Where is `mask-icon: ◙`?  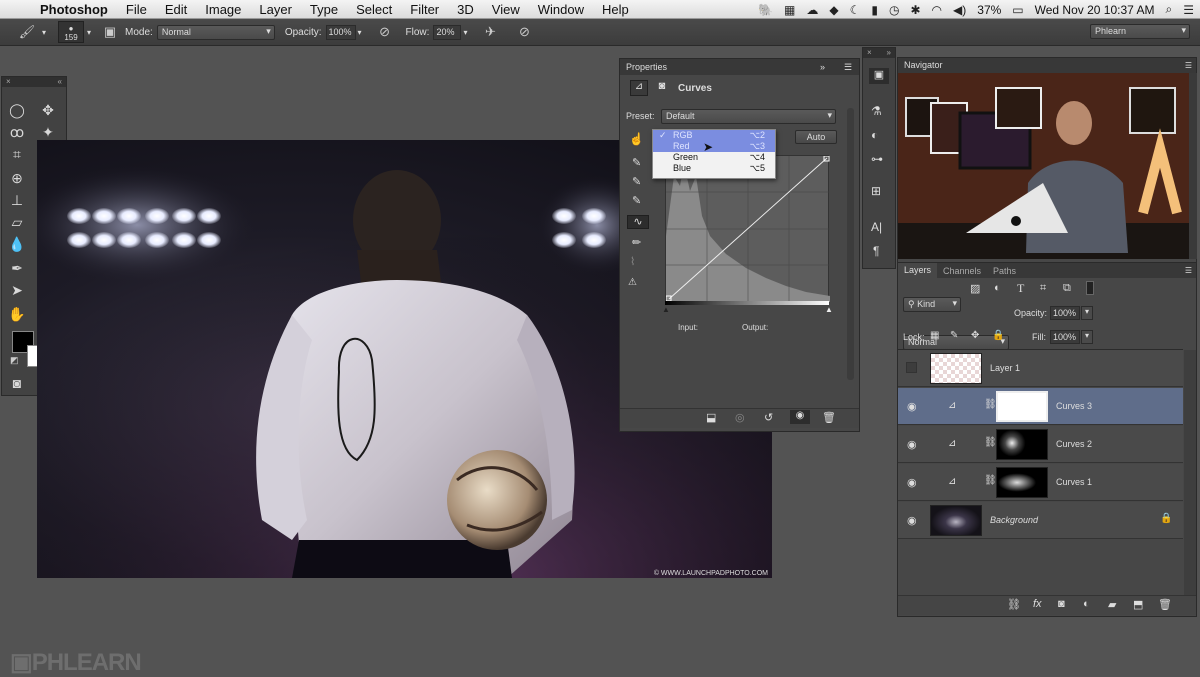
mask-icon: ◙ is located at coordinates (662, 88).